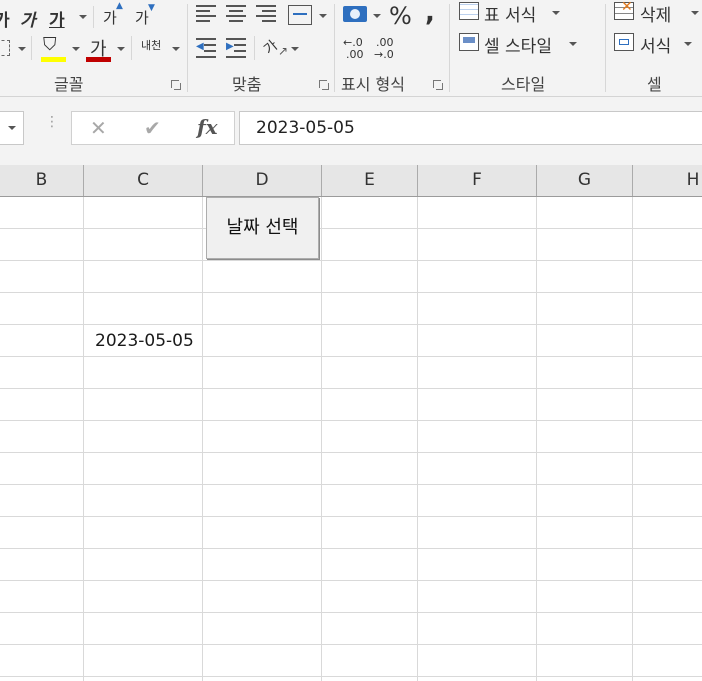 The height and width of the screenshot is (681, 702). What do you see at coordinates (69, 84) in the screenshot?
I see `font-group-label: 글꼴` at bounding box center [69, 84].